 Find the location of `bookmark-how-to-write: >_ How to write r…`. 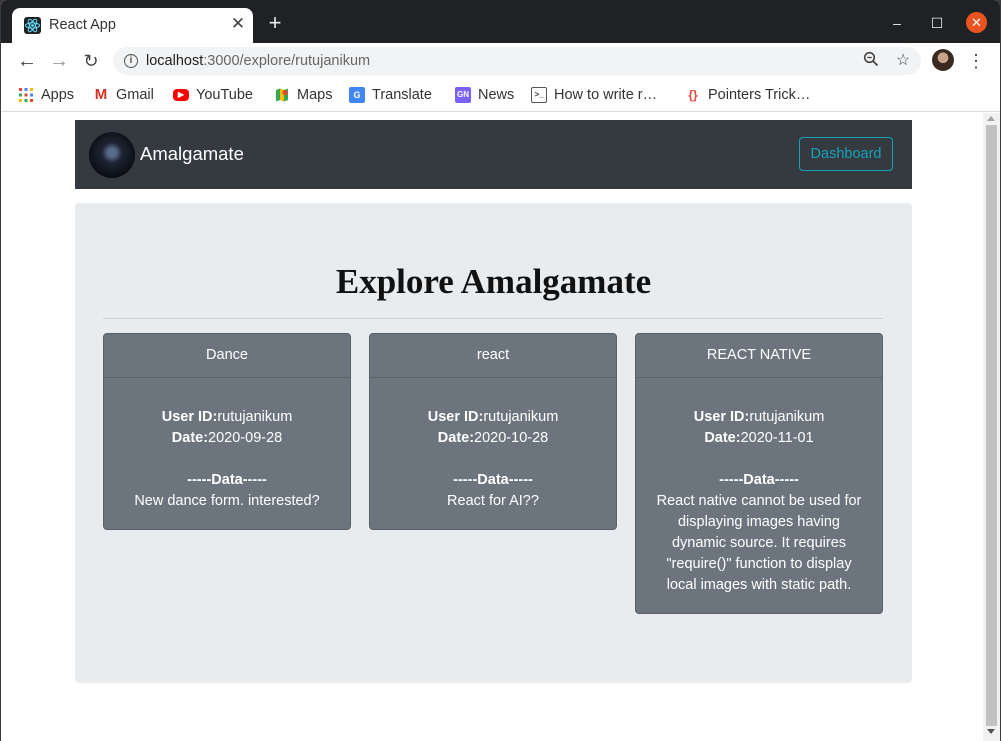

bookmark-how-to-write: >_ How to write r… is located at coordinates (594, 95).